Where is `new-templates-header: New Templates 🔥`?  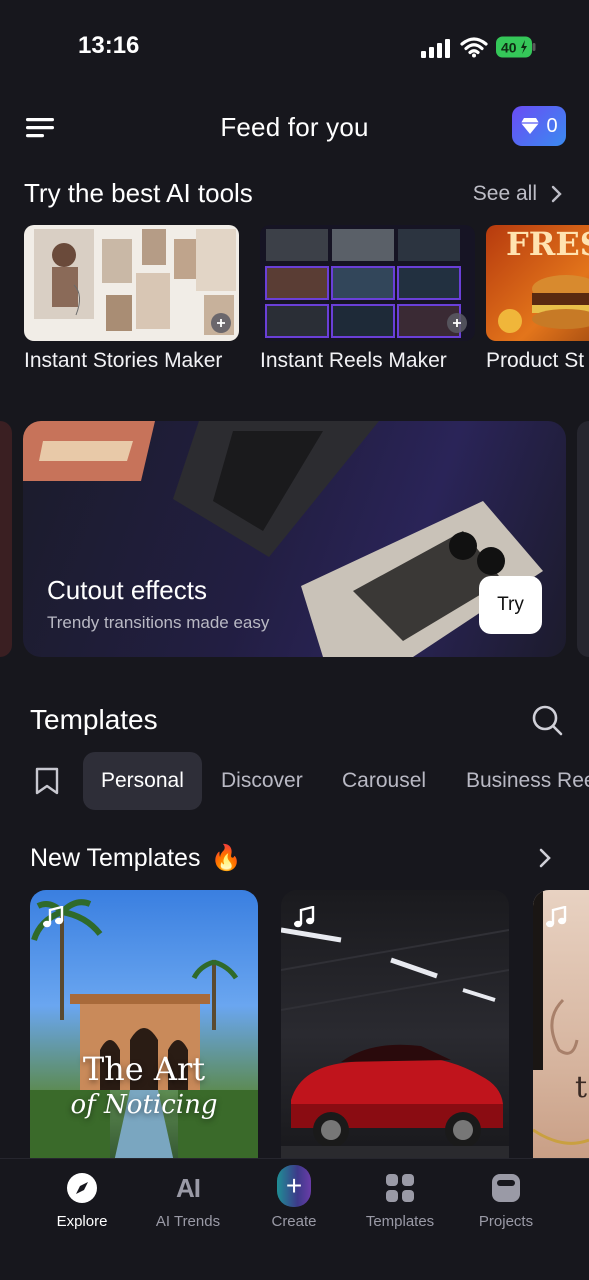 new-templates-header: New Templates 🔥 is located at coordinates (294, 860).